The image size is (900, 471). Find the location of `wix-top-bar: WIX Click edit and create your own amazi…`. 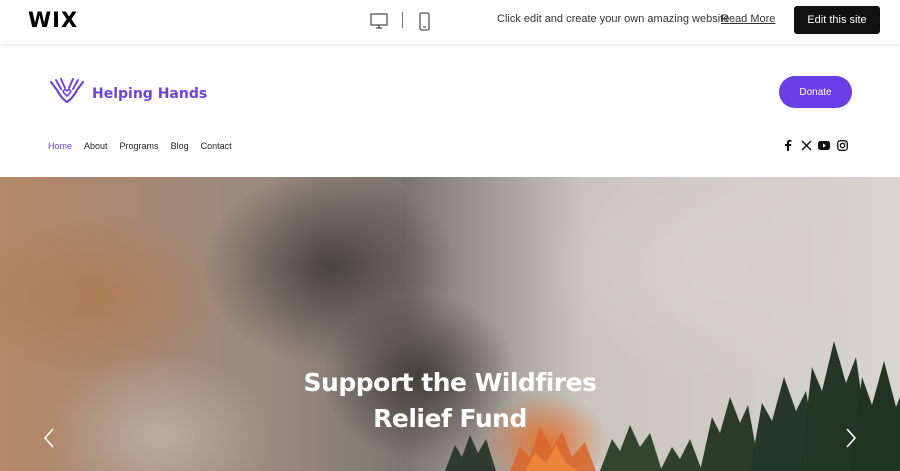

wix-top-bar: WIX Click edit and create your own amazi… is located at coordinates (450, 22).